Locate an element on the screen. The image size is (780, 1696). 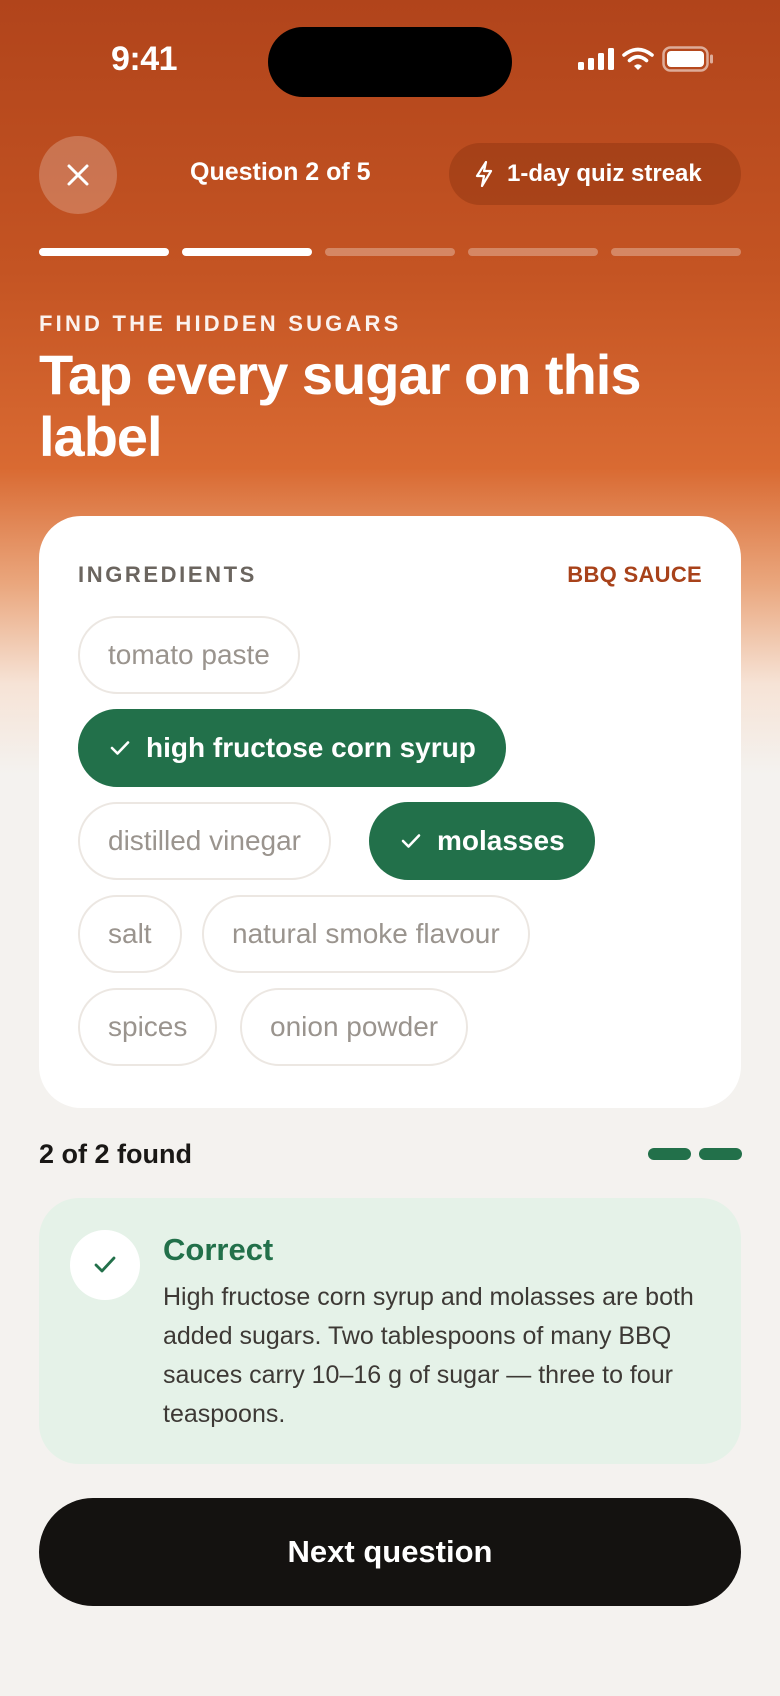
wifi-icon is located at coordinates (638, 58).